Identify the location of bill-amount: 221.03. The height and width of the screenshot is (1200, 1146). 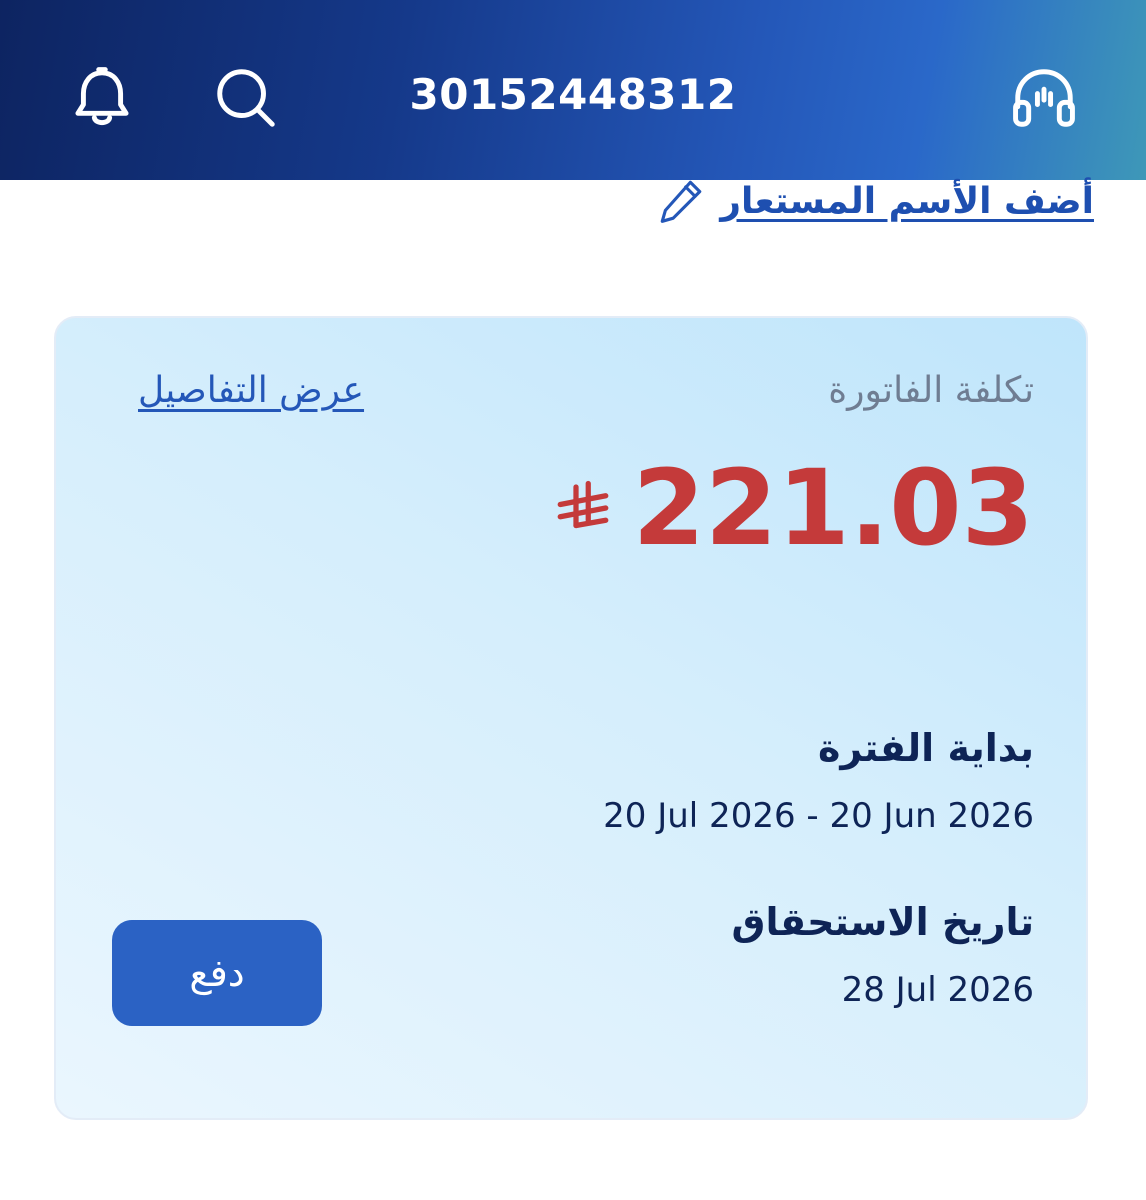
(794, 508).